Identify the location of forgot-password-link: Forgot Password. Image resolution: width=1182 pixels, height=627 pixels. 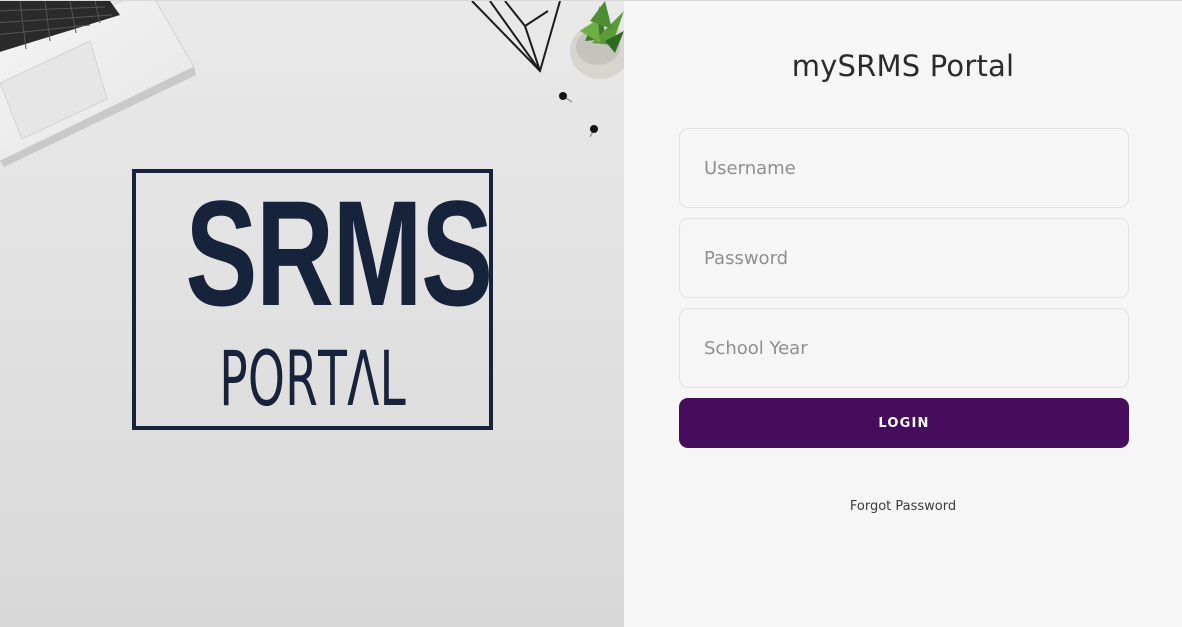
(903, 506).